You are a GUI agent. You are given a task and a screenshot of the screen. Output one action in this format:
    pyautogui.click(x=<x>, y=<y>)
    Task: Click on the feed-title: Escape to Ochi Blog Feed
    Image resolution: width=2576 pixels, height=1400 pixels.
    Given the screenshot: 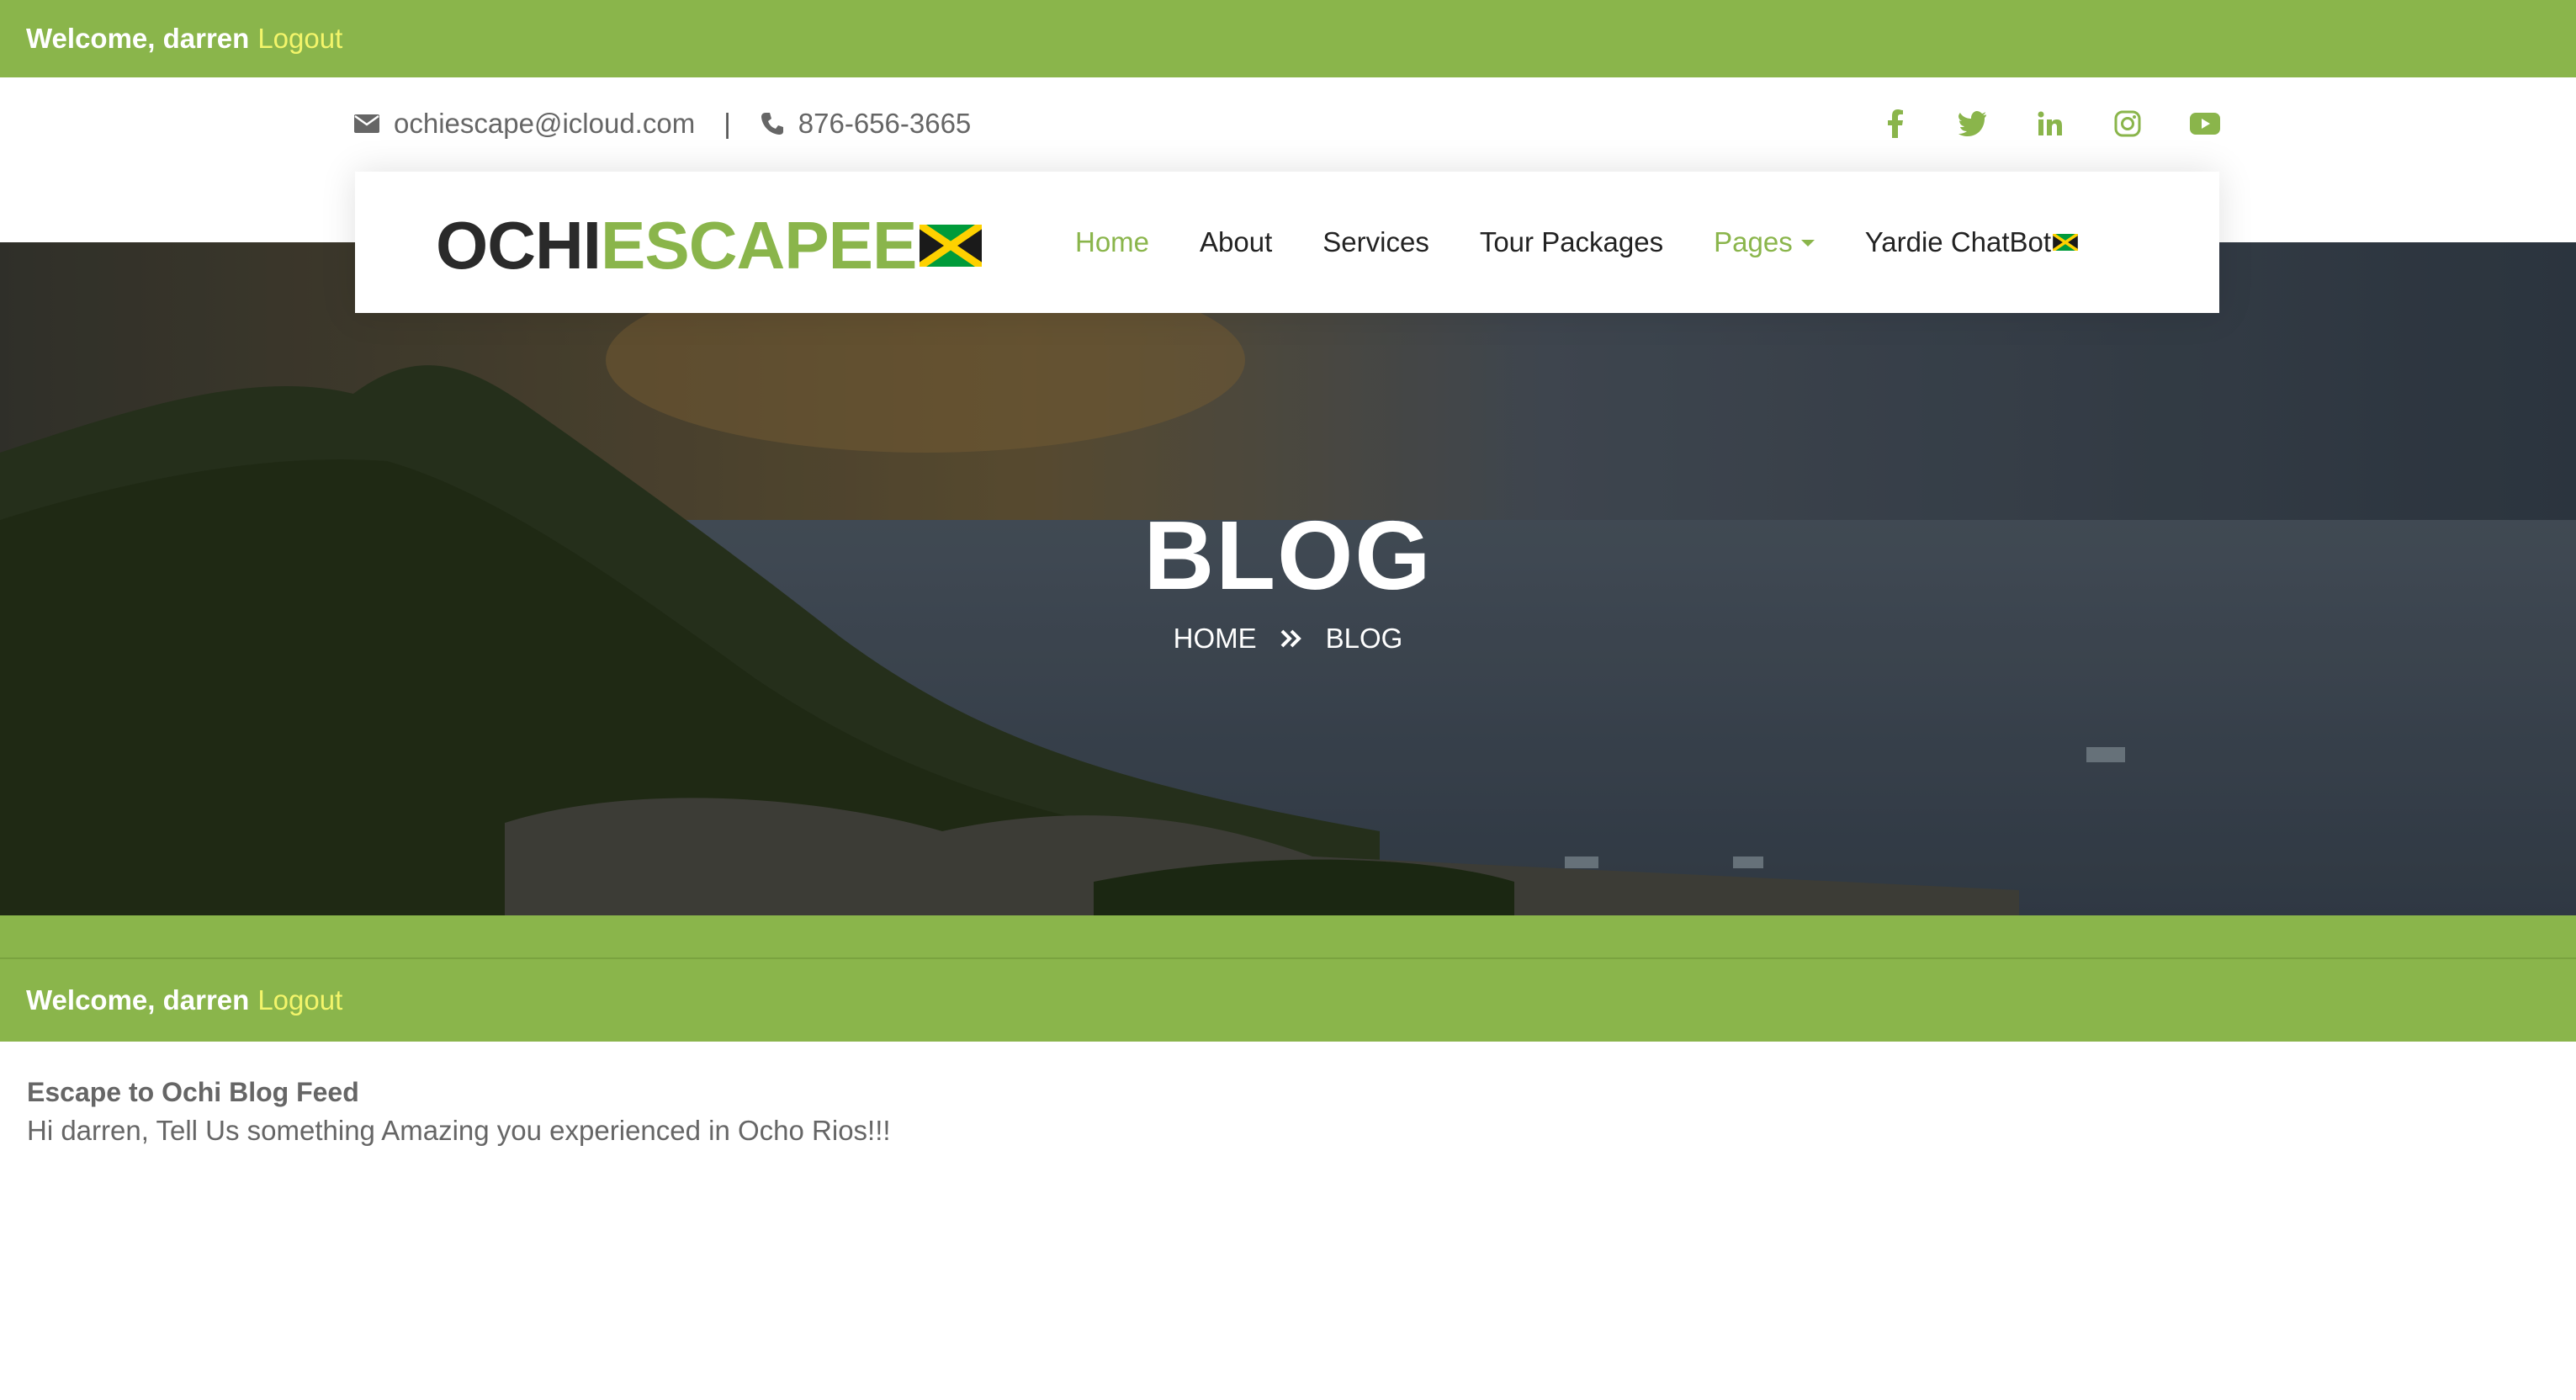 What is the action you would take?
    pyautogui.click(x=193, y=1092)
    